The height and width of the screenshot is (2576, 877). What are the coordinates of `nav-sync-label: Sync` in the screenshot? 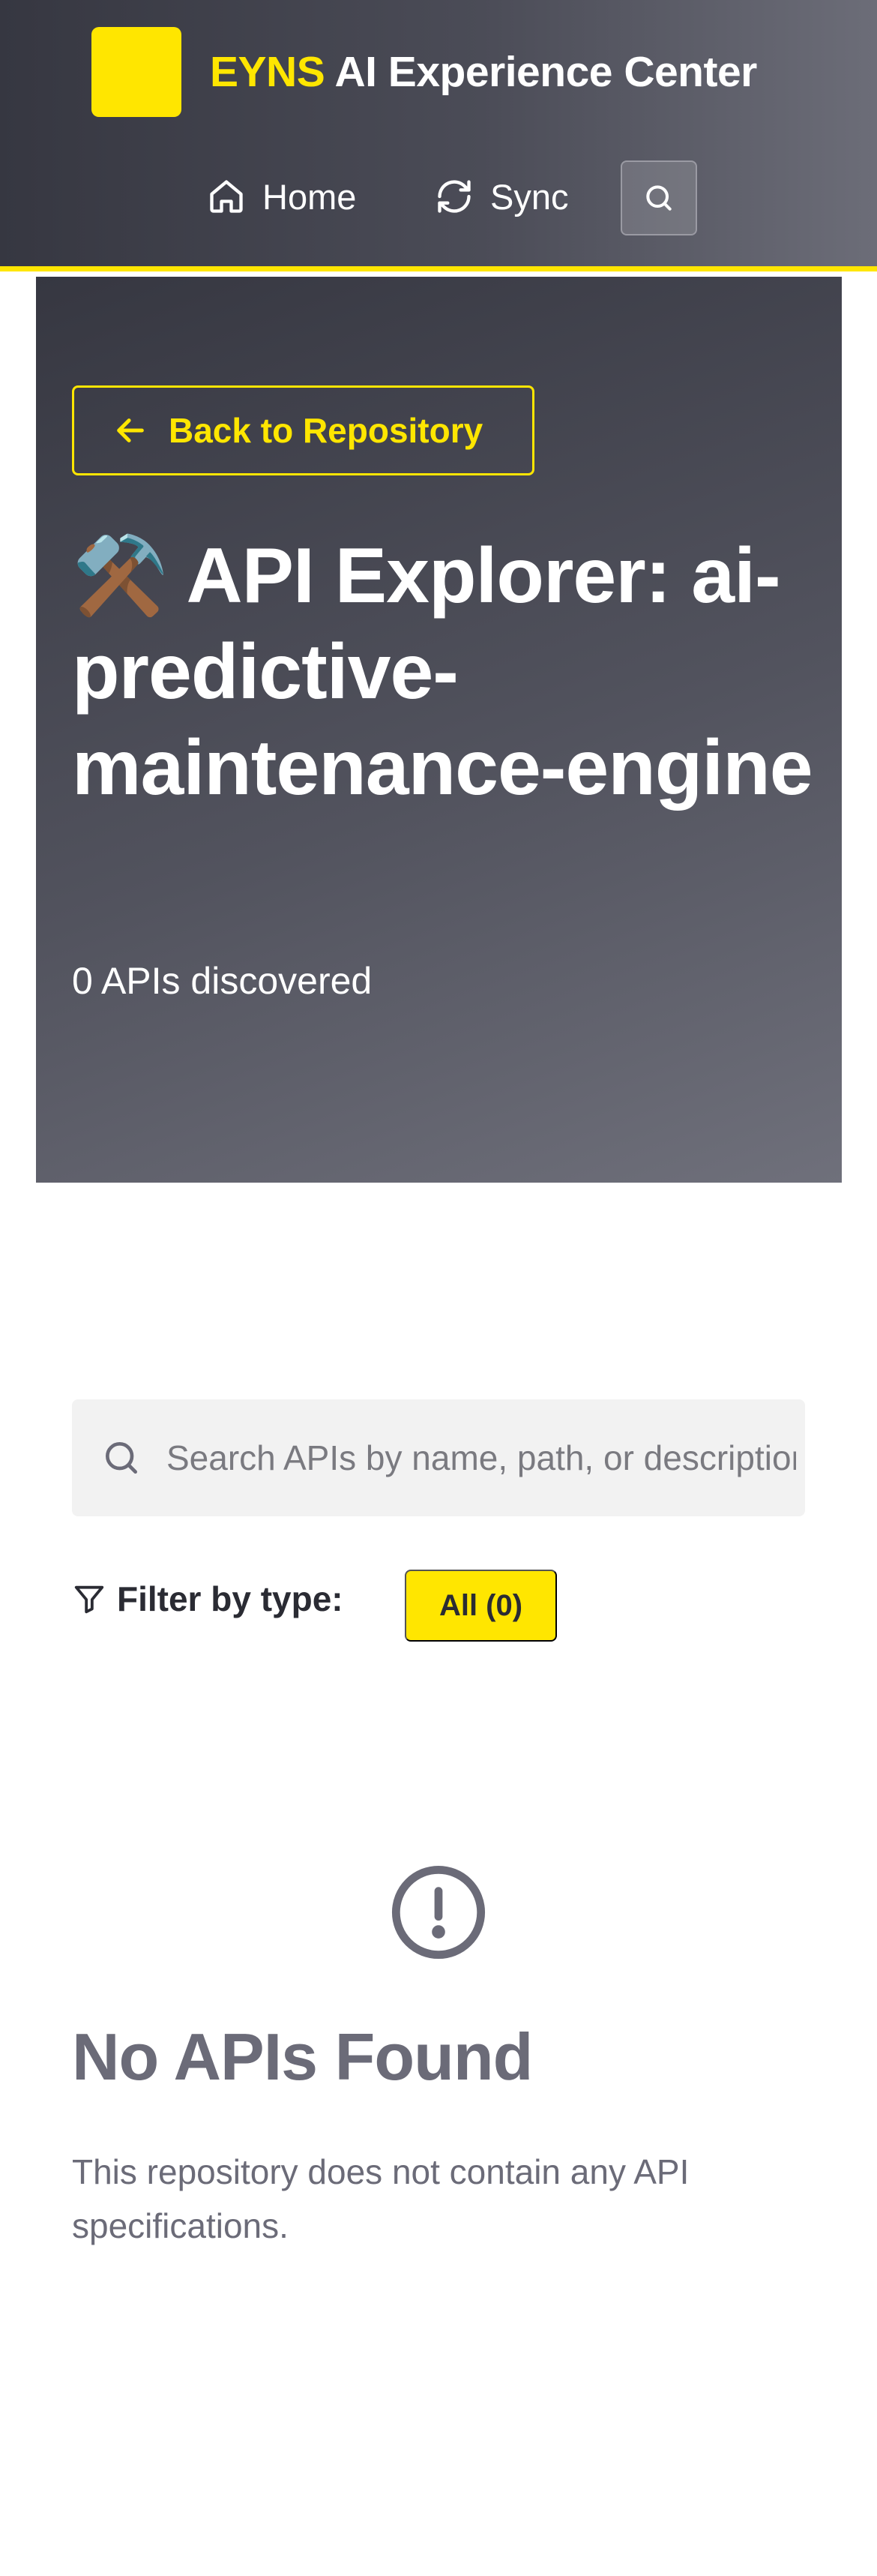 It's located at (529, 196).